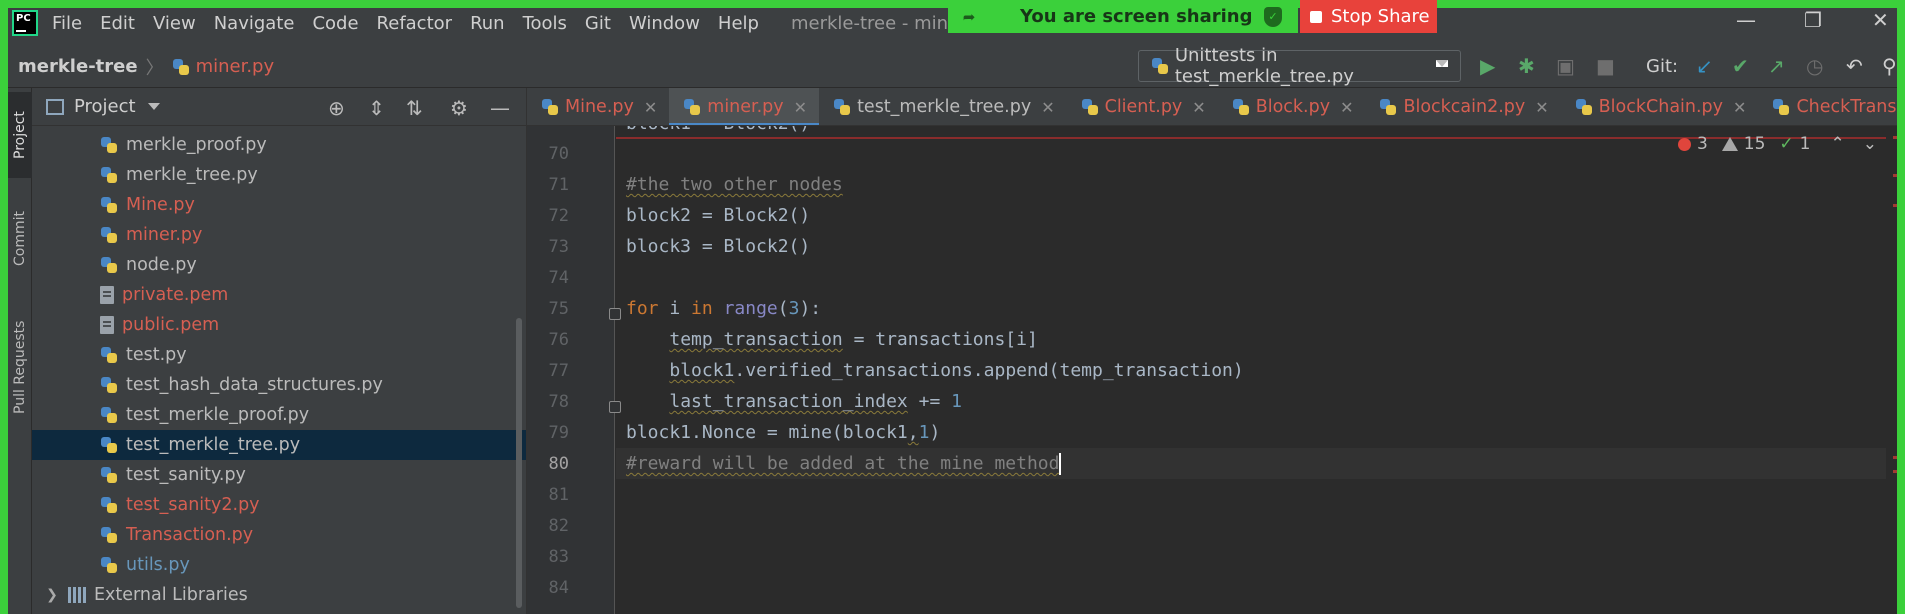 Image resolution: width=1905 pixels, height=614 pixels. I want to click on tree-file: test_merkle_proof.py, so click(279, 415).